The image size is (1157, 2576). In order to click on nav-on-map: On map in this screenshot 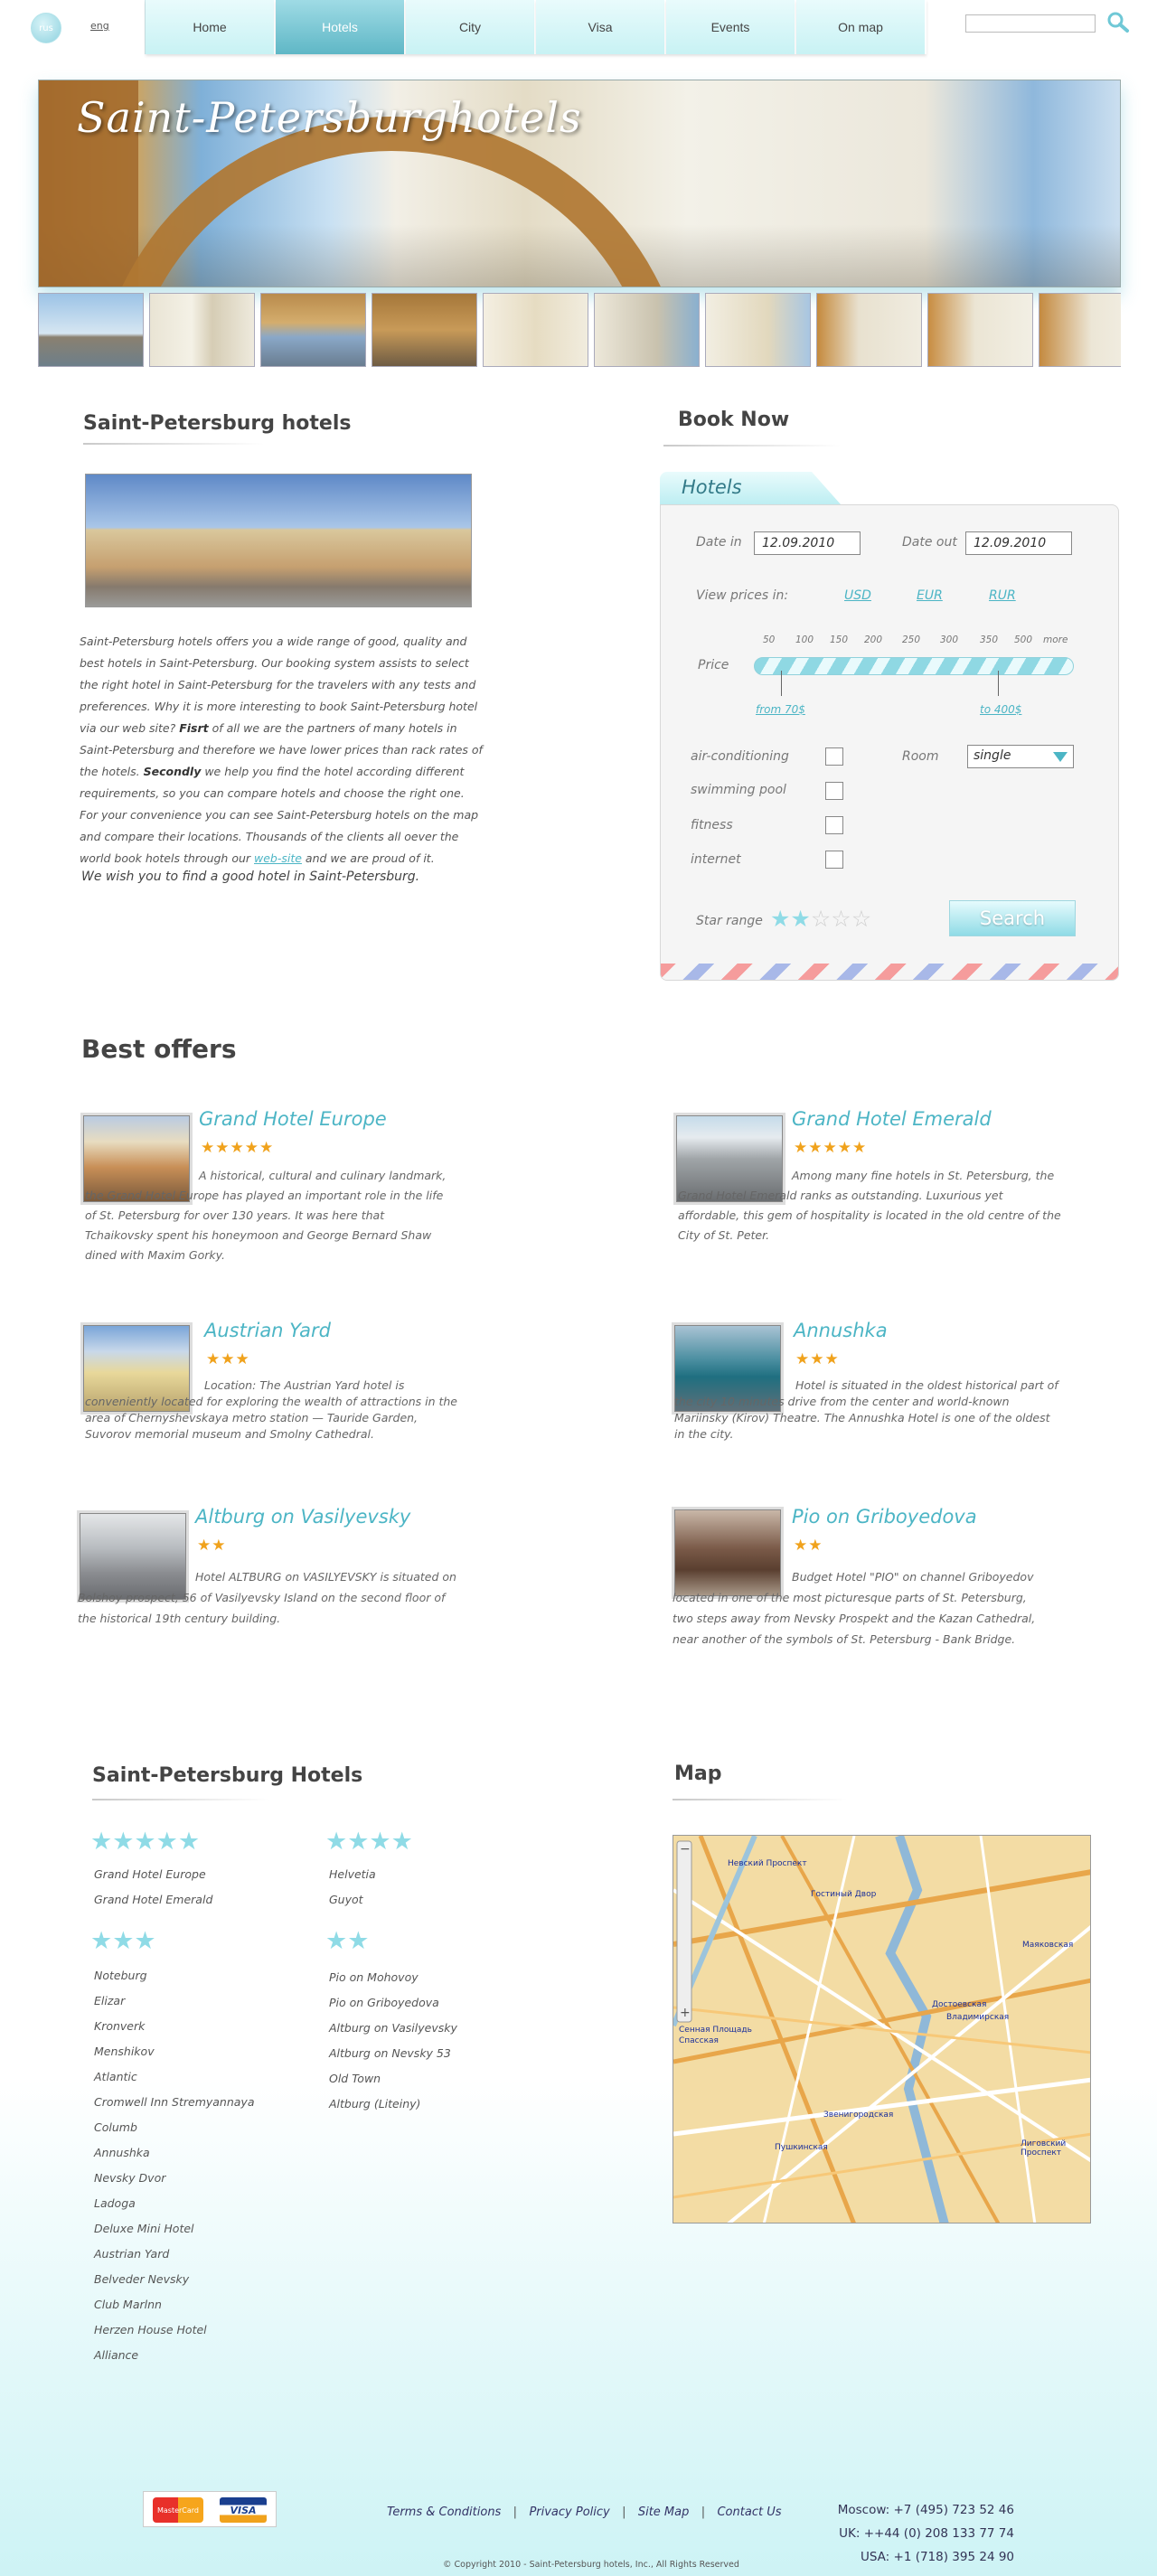, I will do `click(862, 27)`.